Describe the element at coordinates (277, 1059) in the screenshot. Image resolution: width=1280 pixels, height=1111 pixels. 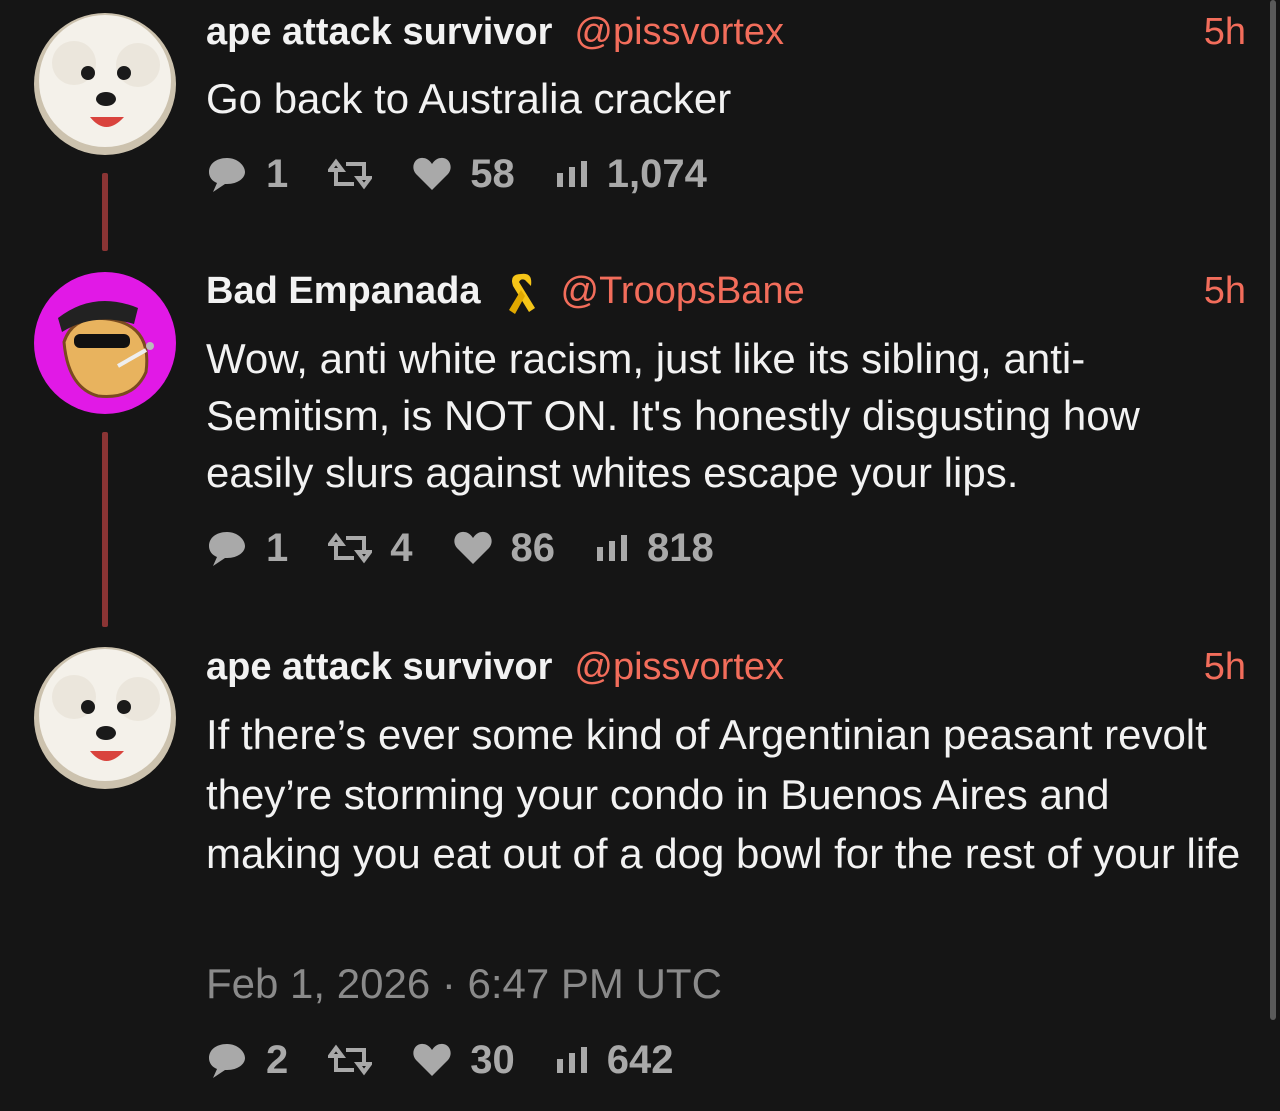
I see `reply-count: 2` at that location.